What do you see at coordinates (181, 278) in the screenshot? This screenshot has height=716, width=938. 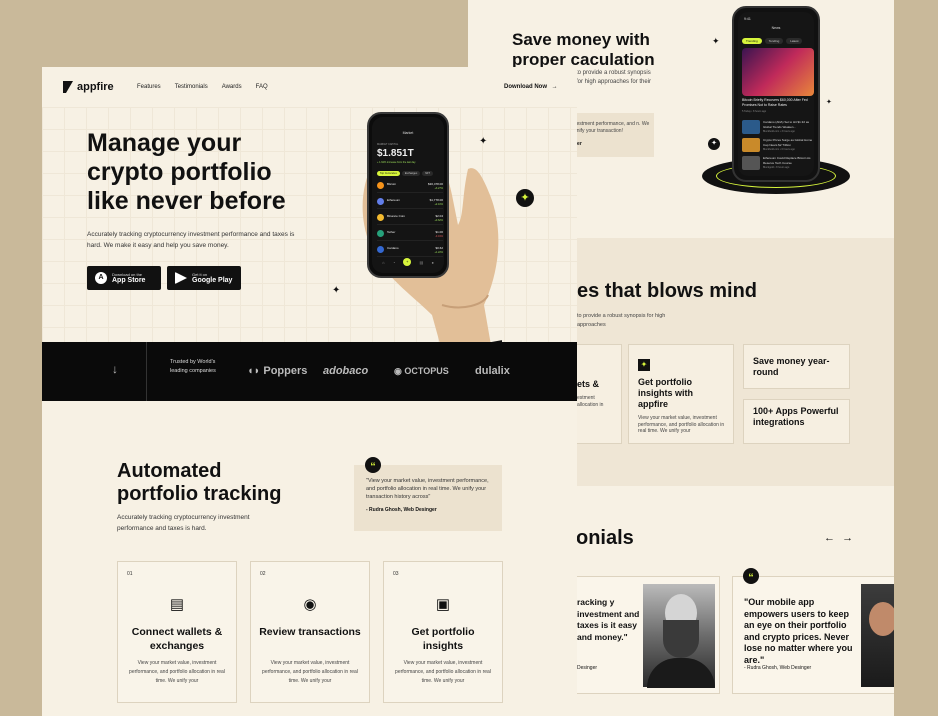 I see `google-play-icon` at bounding box center [181, 278].